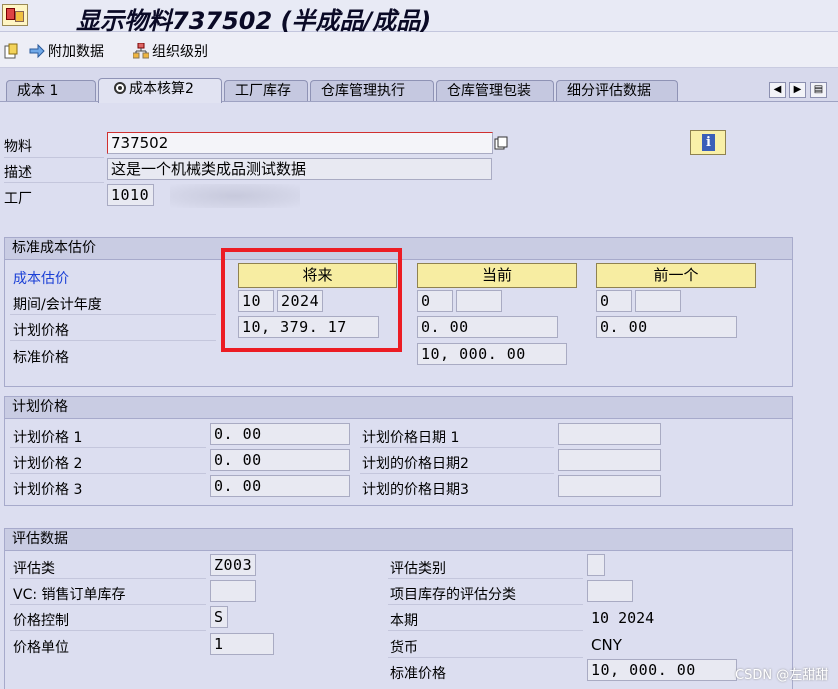 The width and height of the screenshot is (838, 689). What do you see at coordinates (41, 358) in the screenshot?
I see `standard-price-label: 标准价格` at bounding box center [41, 358].